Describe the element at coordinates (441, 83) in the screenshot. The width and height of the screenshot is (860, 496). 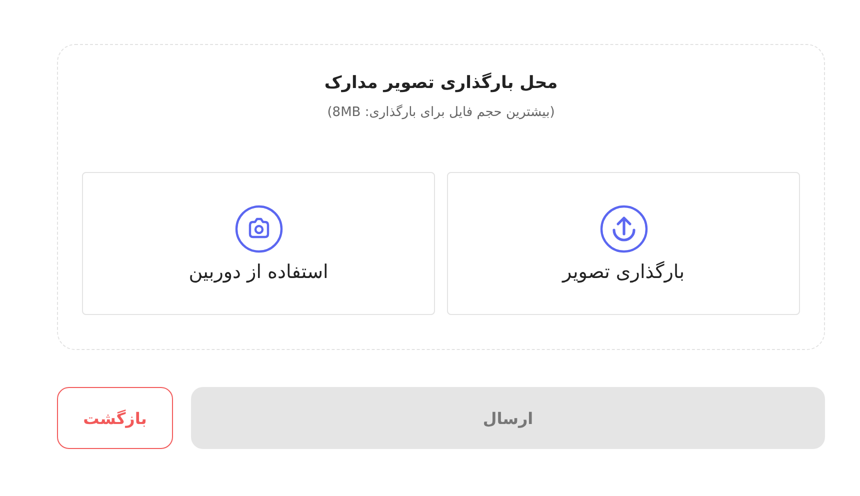
I see `upload-title: محل بارگذاری تصویر مدارک` at that location.